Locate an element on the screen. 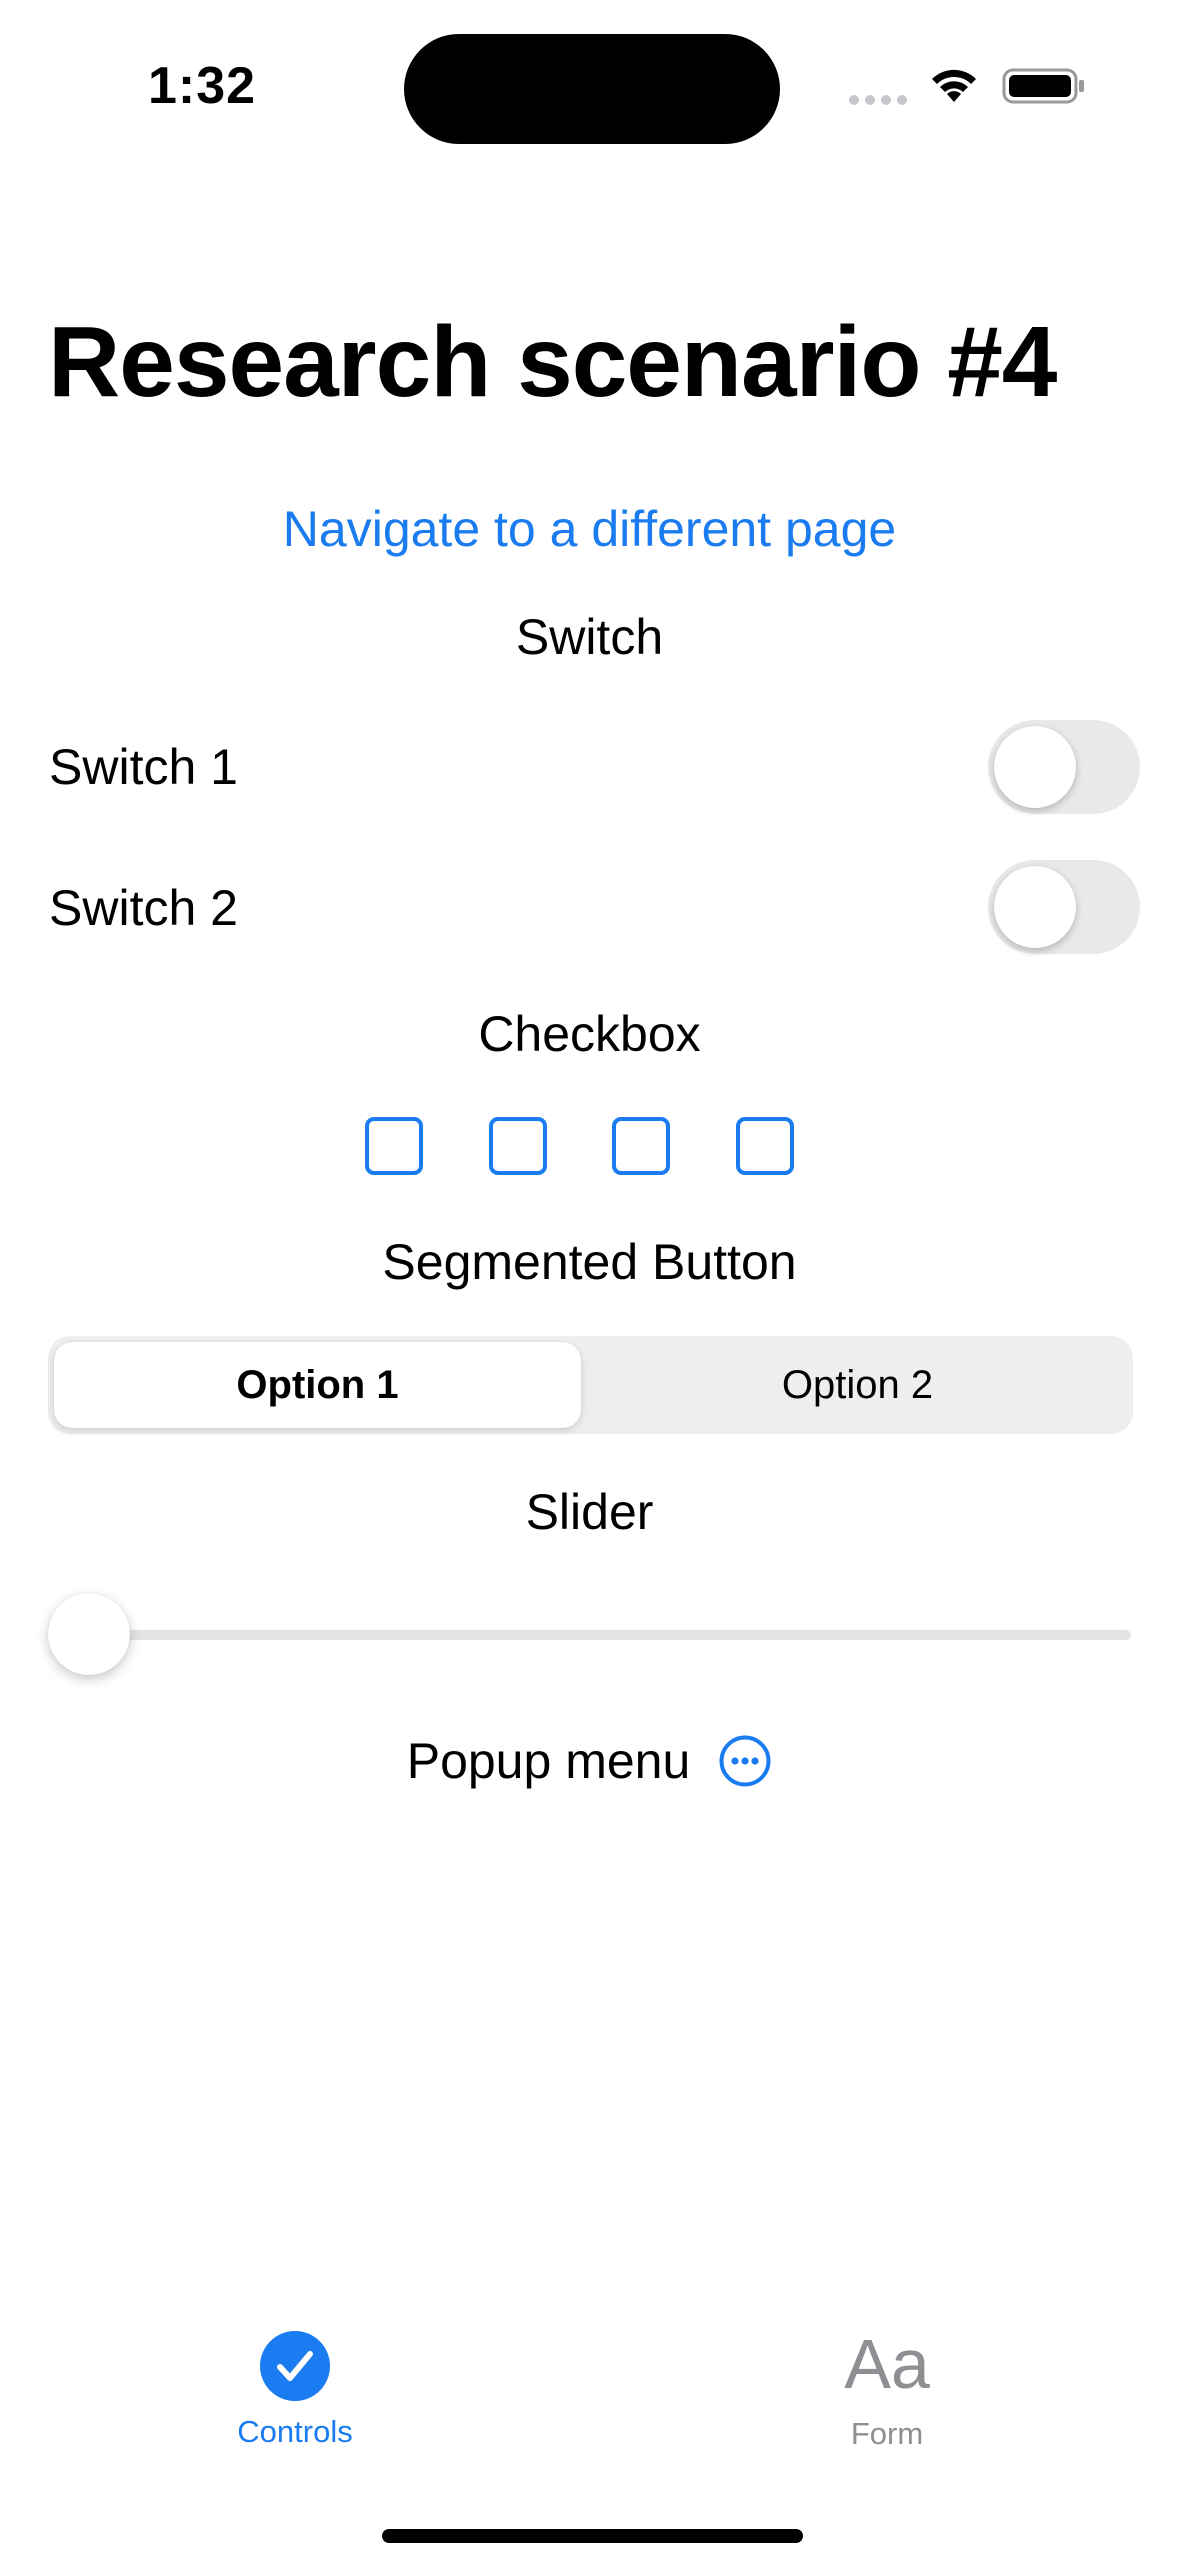 The image size is (1179, 2556). navigate-link: Navigate to a different page is located at coordinates (589, 529).